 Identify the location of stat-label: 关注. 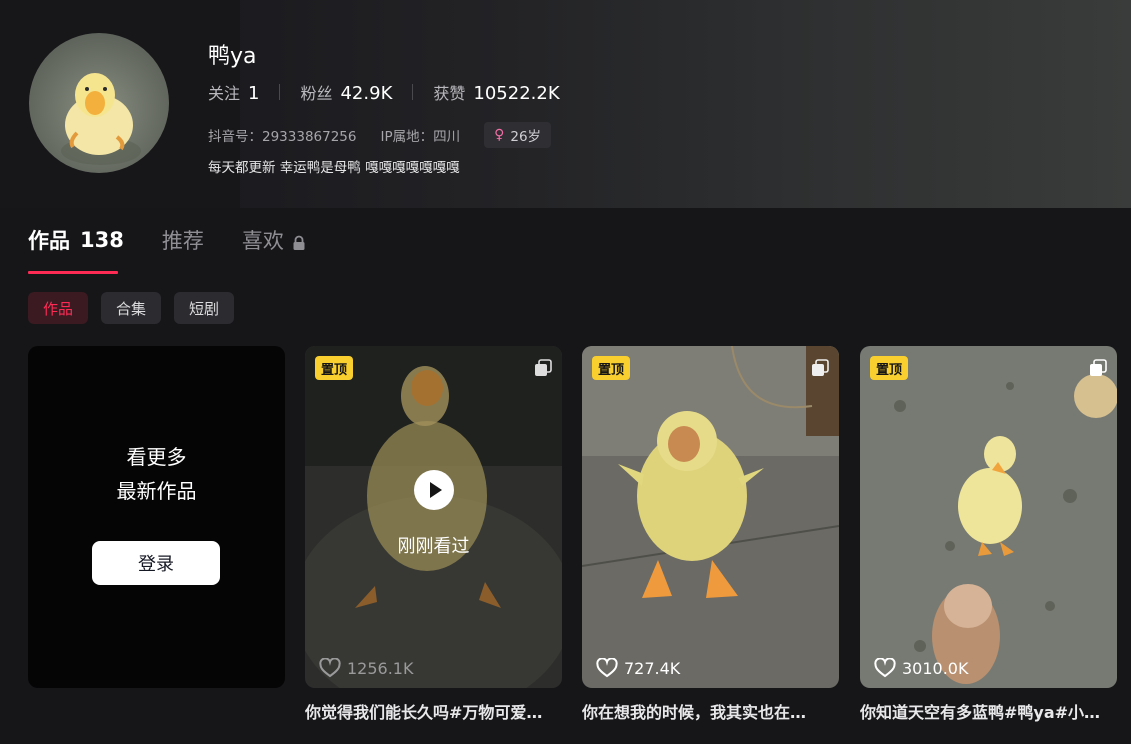
(224, 93).